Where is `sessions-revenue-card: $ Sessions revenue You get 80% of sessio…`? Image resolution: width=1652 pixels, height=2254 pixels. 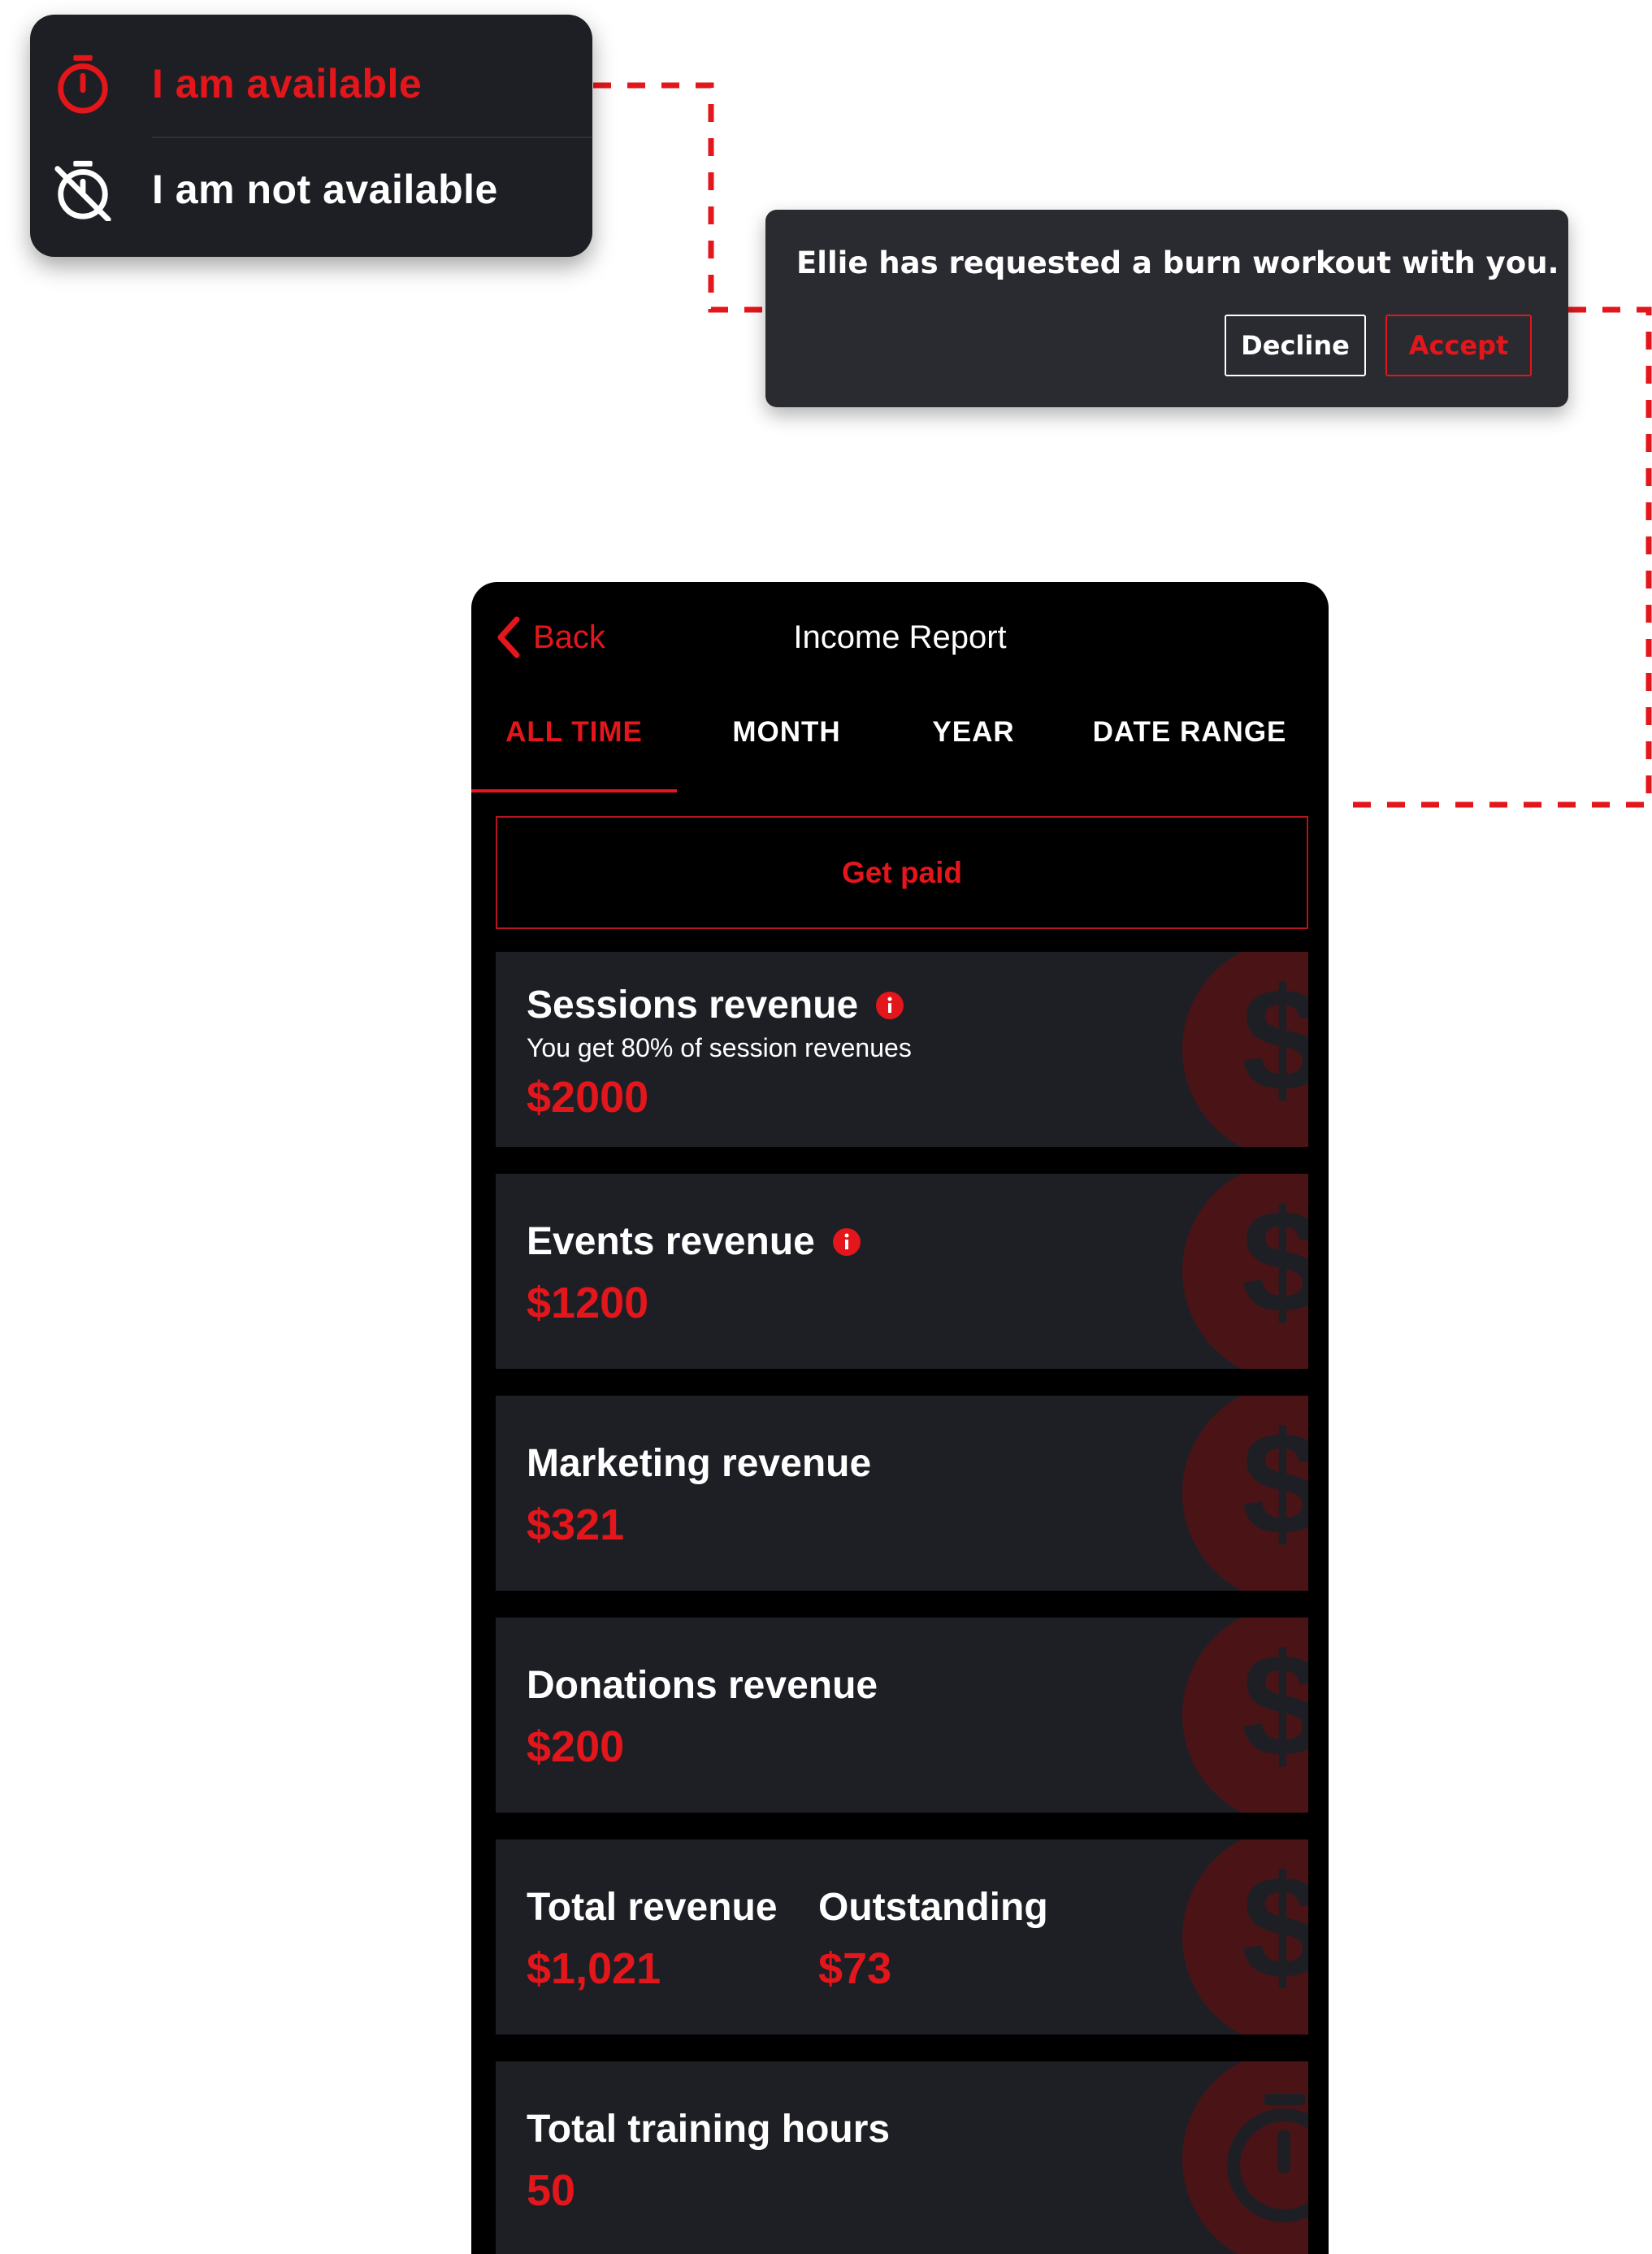 sessions-revenue-card: $ Sessions revenue You get 80% of sessio… is located at coordinates (902, 1049).